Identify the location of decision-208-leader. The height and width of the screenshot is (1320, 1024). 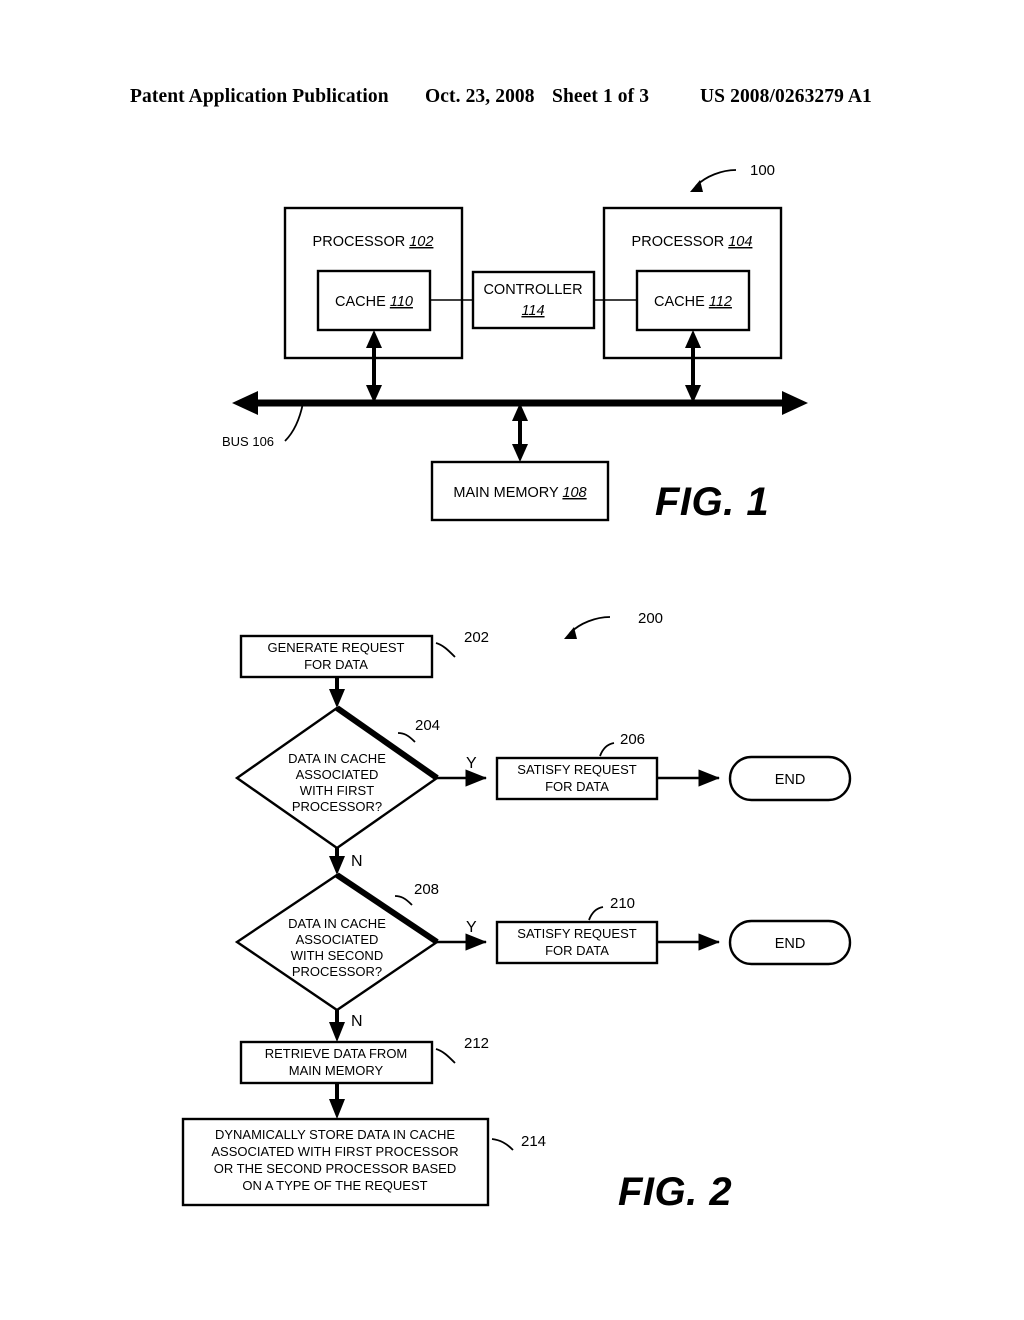
(403, 900).